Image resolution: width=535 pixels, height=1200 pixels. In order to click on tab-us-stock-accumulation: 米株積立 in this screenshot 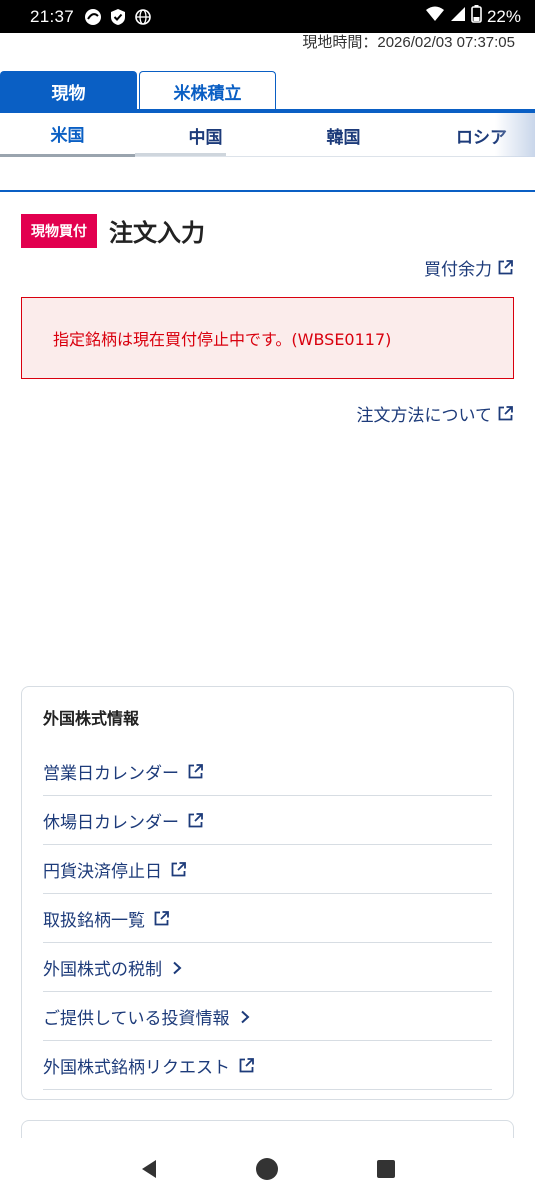, I will do `click(207, 91)`.